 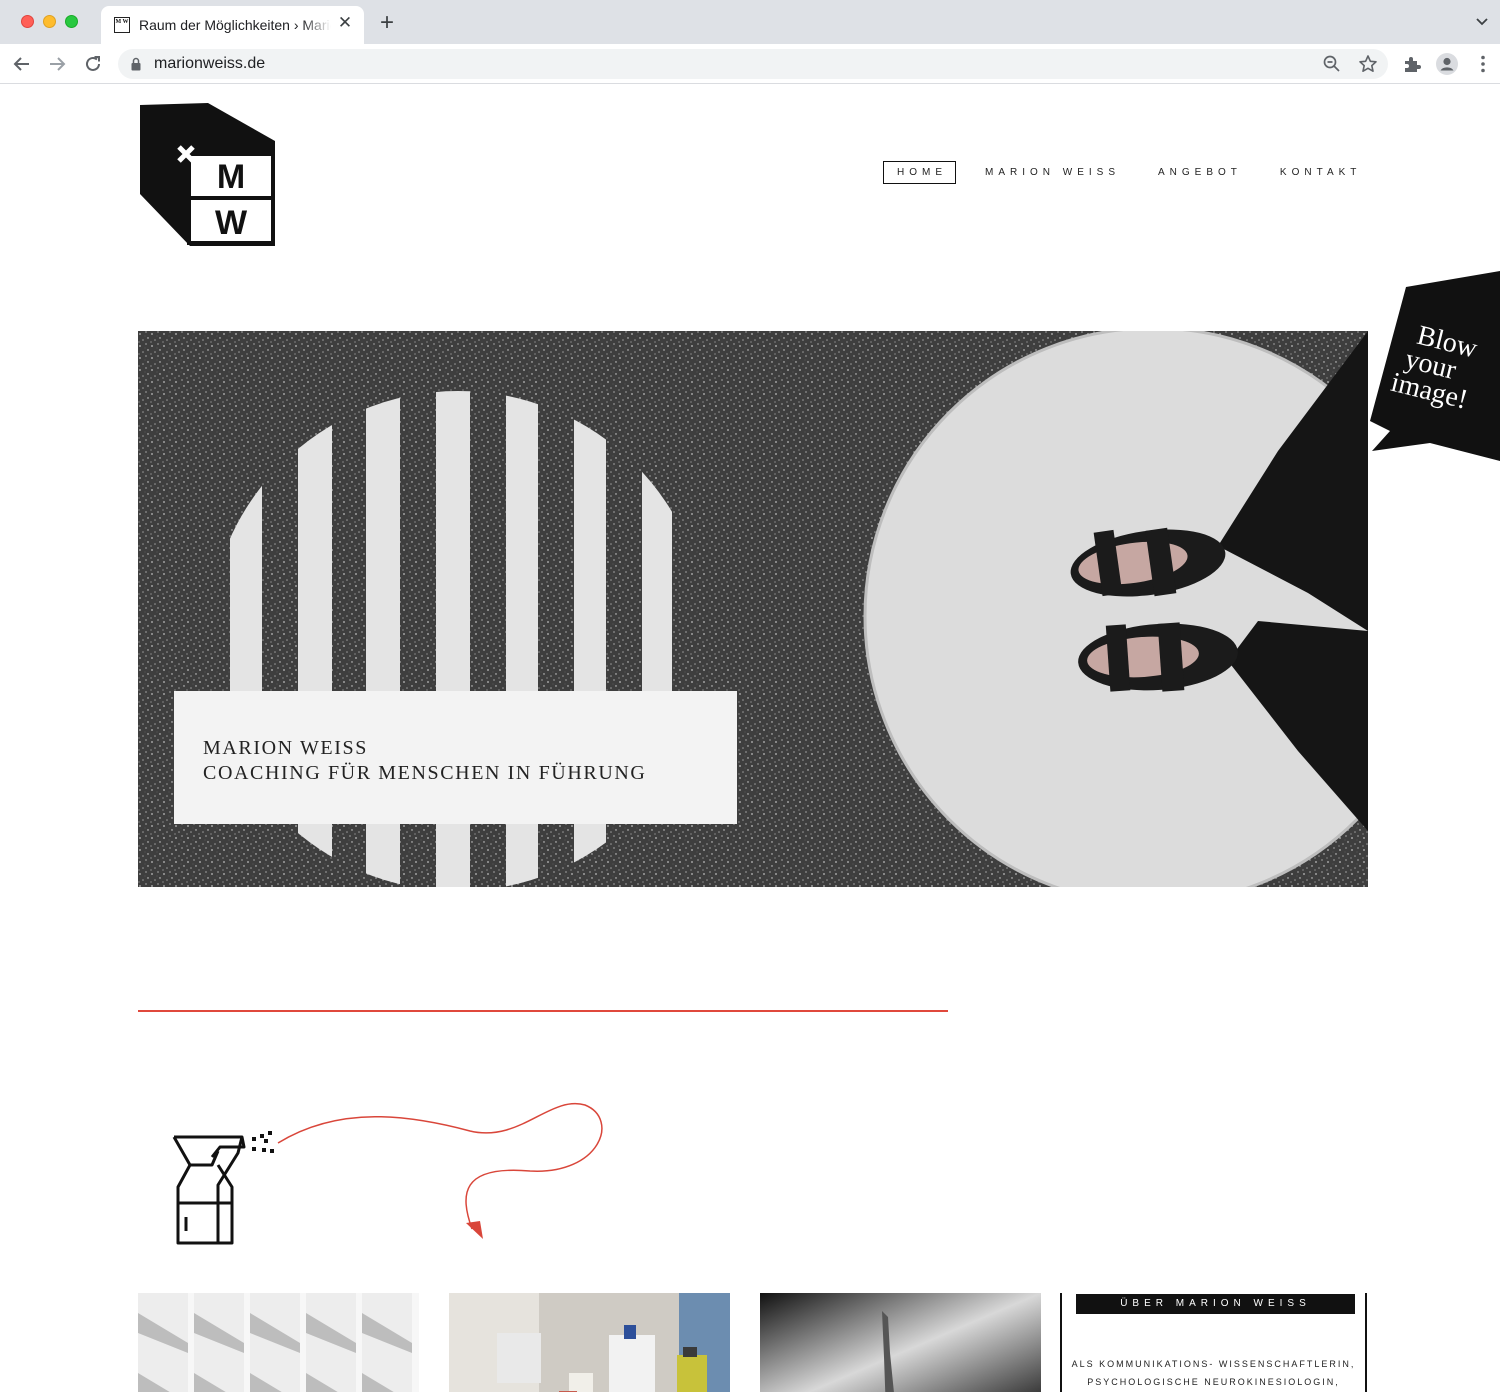 I want to click on forward-arrow-icon, so click(x=57, y=64).